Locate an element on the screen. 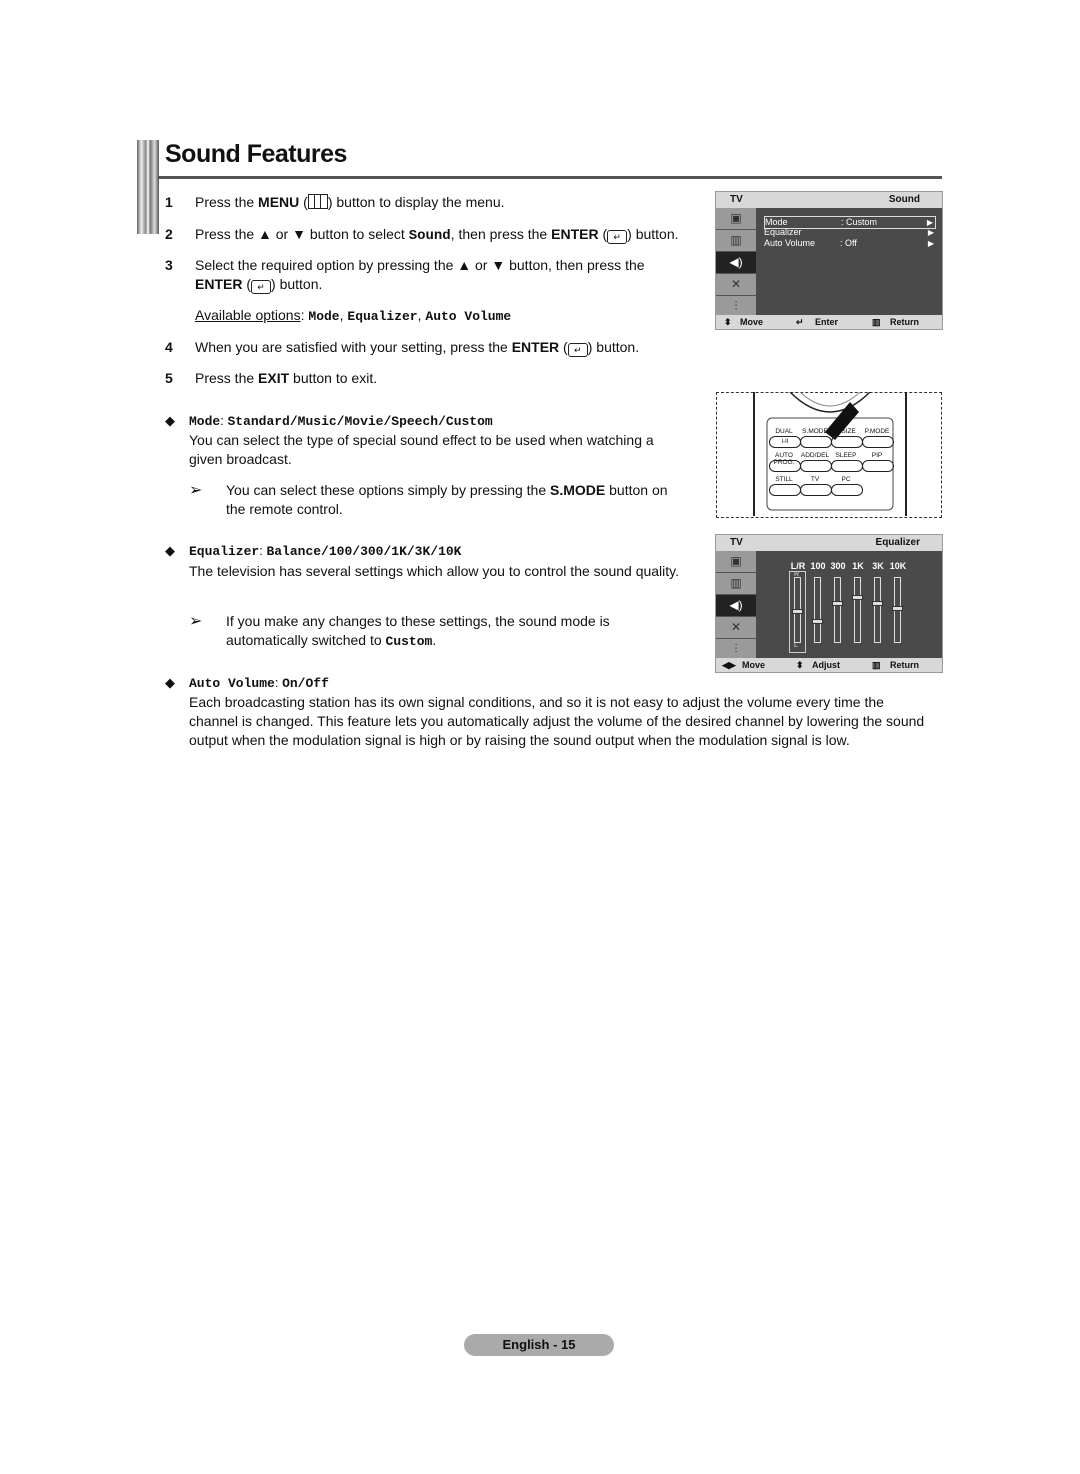 The width and height of the screenshot is (1080, 1474). osd-row-auto-volume: Auto Volume : Off ▶ is located at coordinates (850, 243).